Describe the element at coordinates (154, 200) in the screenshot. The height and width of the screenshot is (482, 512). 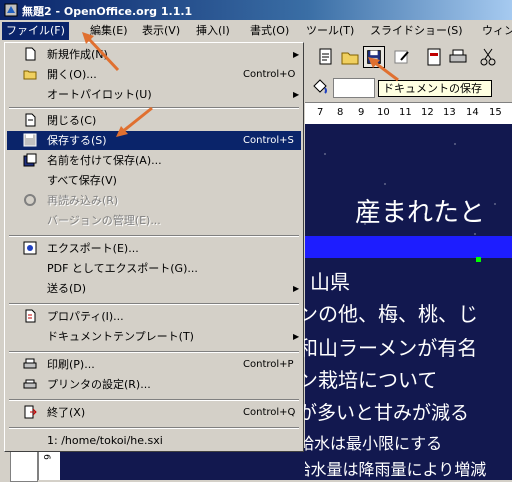
I see `menu-item-reload: 再読み込み(R)` at that location.